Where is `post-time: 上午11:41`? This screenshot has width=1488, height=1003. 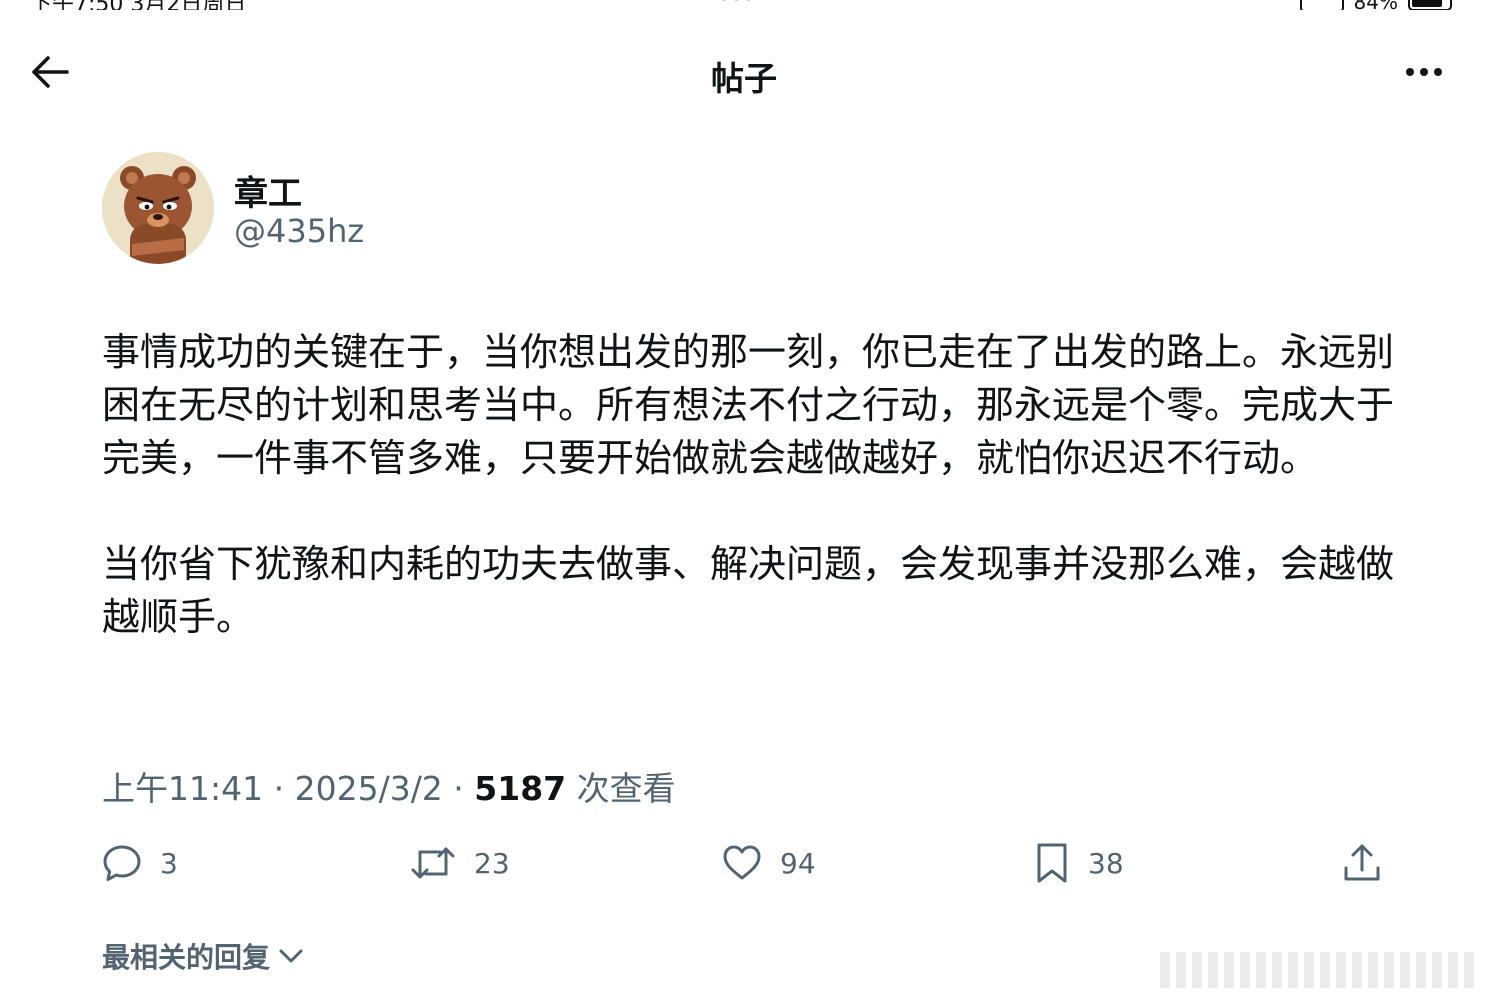
post-time: 上午11:41 is located at coordinates (183, 788).